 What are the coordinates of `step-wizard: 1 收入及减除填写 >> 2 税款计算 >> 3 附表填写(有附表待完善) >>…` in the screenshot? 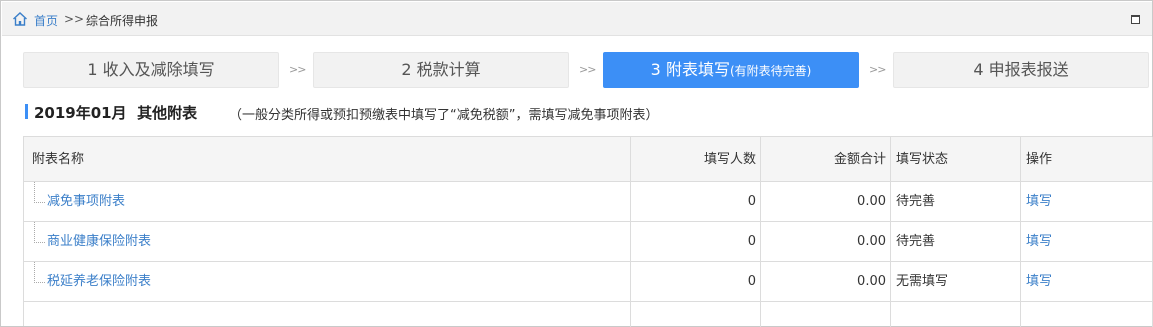 It's located at (588, 70).